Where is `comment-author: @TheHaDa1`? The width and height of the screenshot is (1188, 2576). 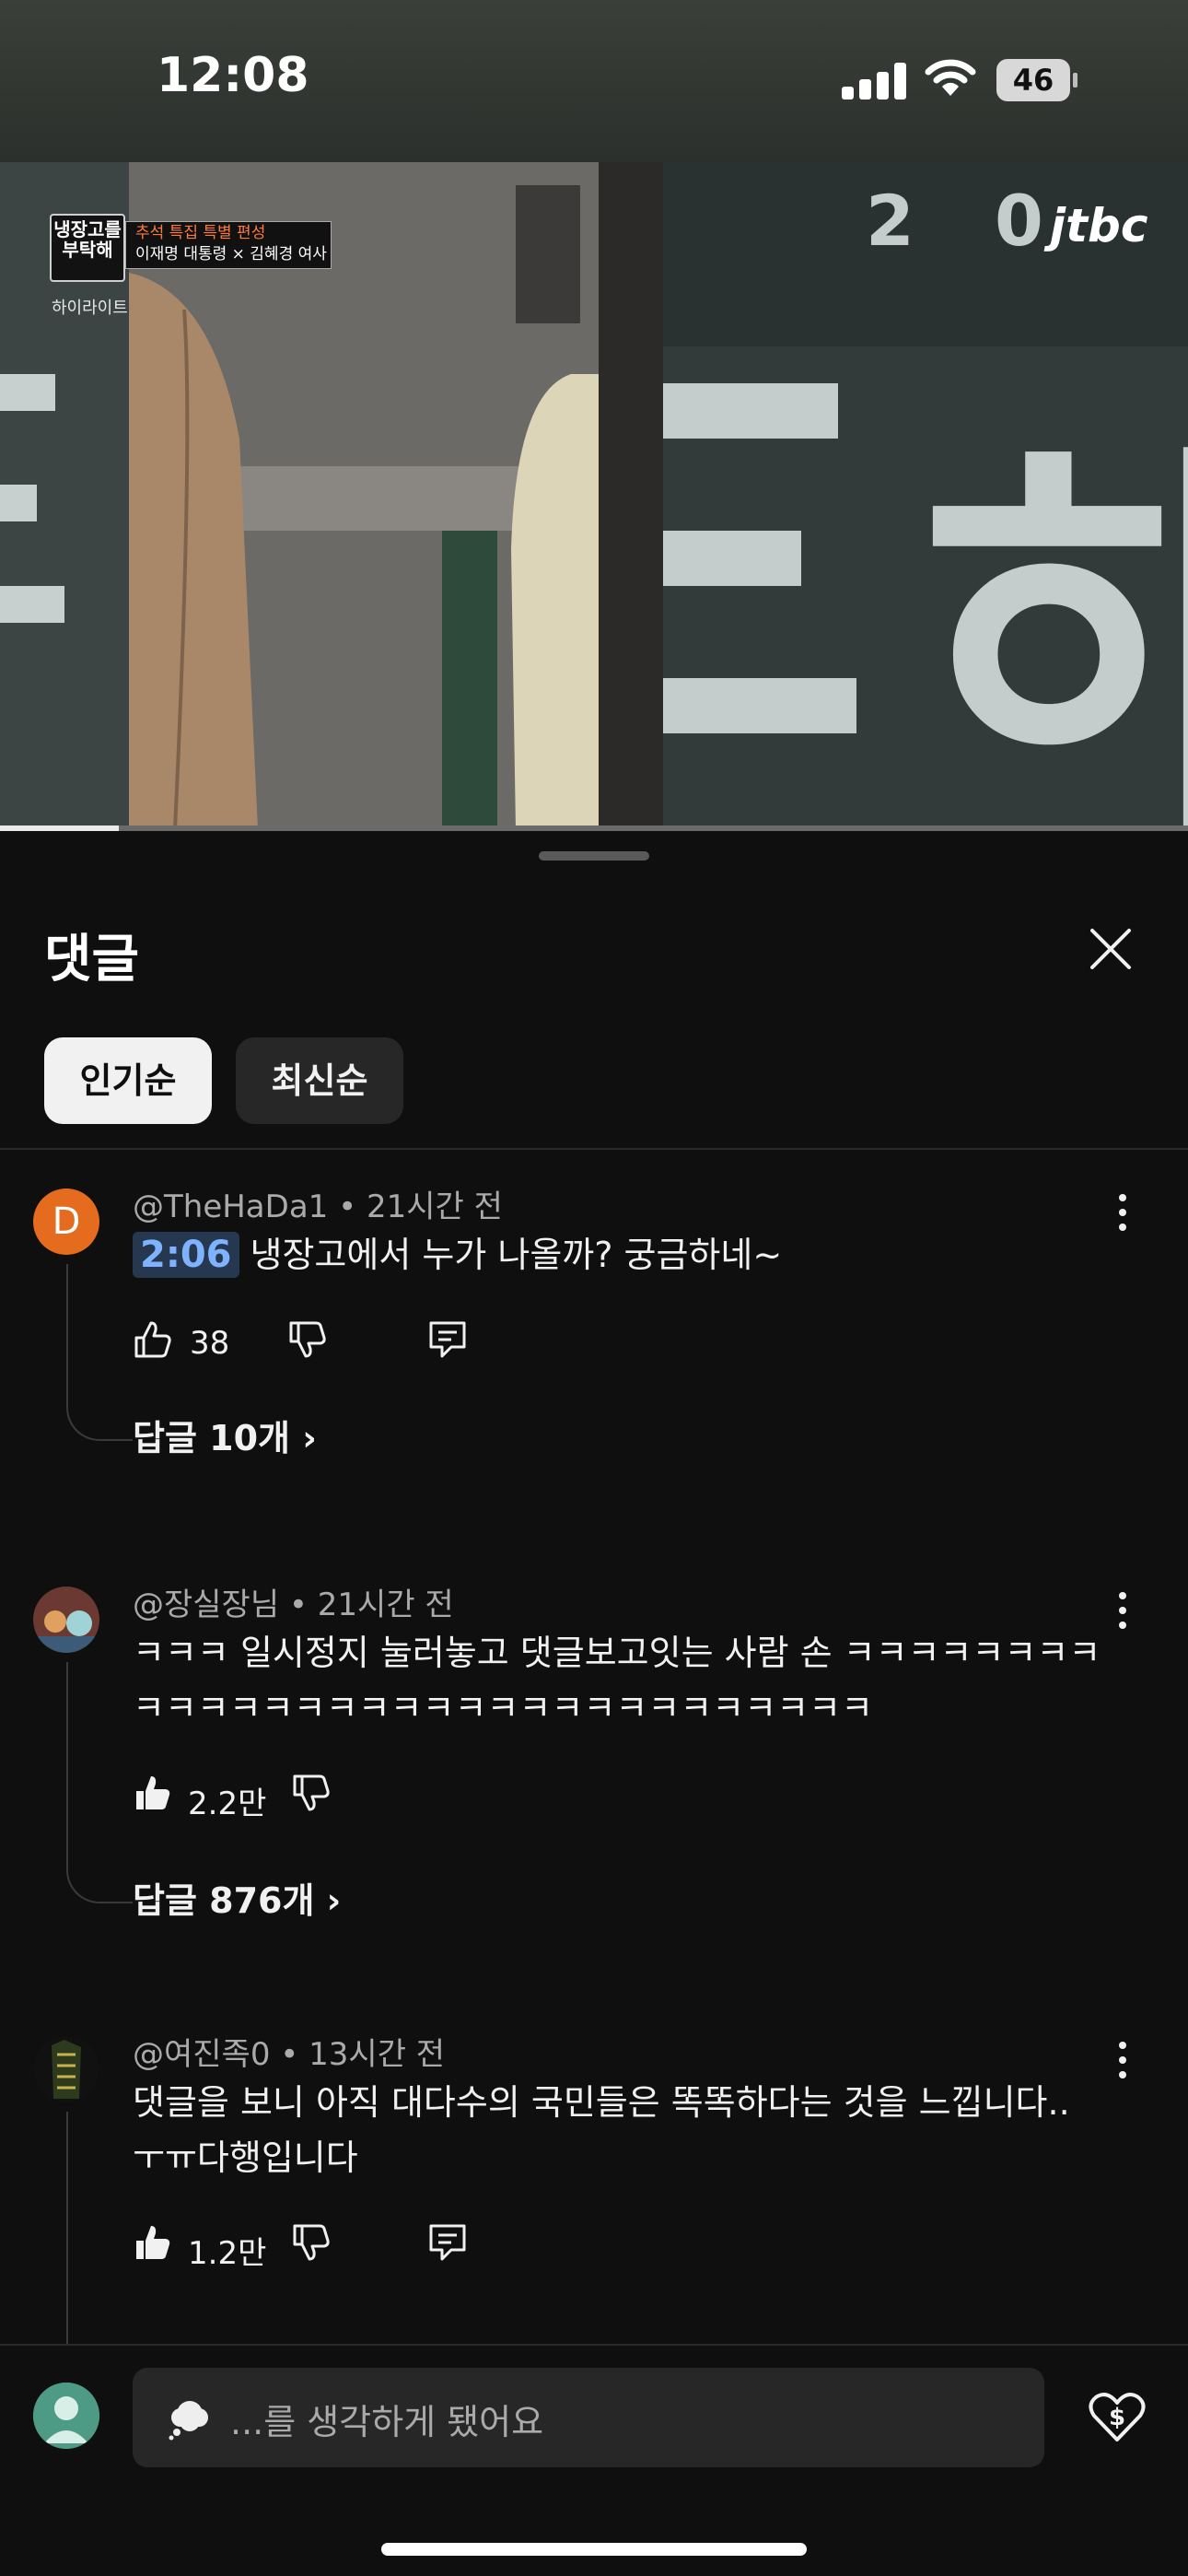 comment-author: @TheHaDa1 is located at coordinates (230, 1206).